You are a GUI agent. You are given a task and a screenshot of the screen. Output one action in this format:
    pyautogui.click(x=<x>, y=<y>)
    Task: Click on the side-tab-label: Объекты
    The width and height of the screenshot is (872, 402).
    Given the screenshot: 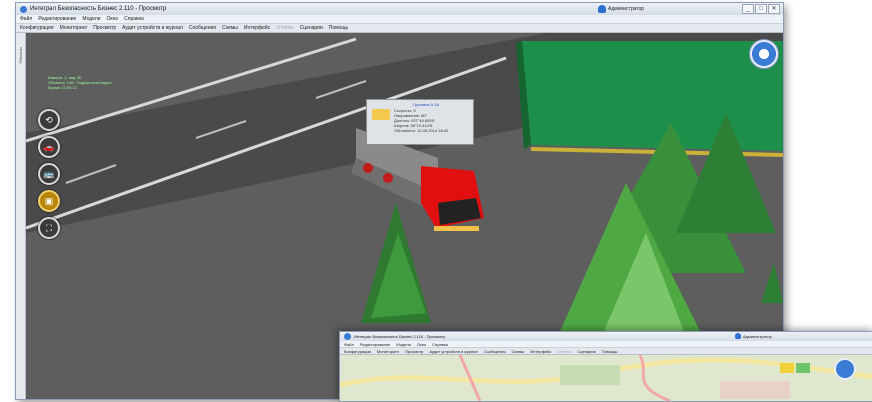 What is the action you would take?
    pyautogui.click(x=20, y=55)
    